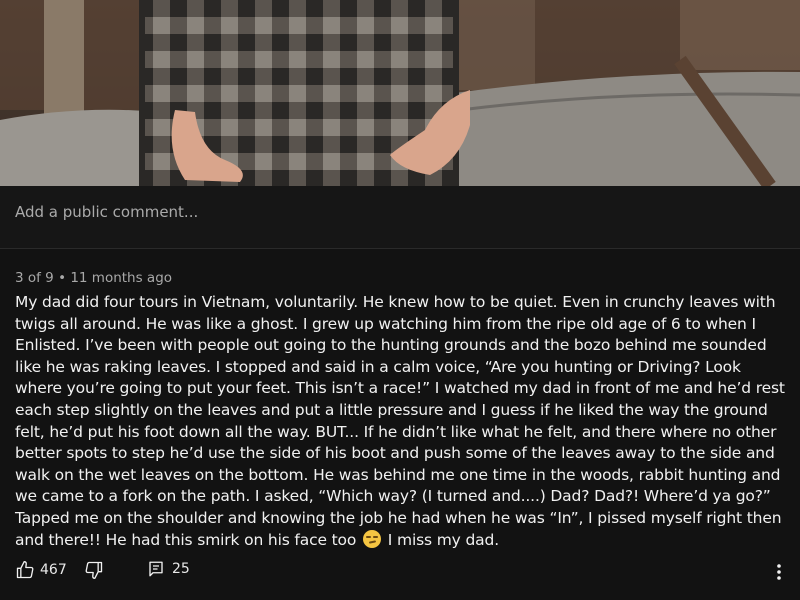 The width and height of the screenshot is (800, 600). Describe the element at coordinates (25, 570) in the screenshot. I see `thumbs-up-icon` at that location.